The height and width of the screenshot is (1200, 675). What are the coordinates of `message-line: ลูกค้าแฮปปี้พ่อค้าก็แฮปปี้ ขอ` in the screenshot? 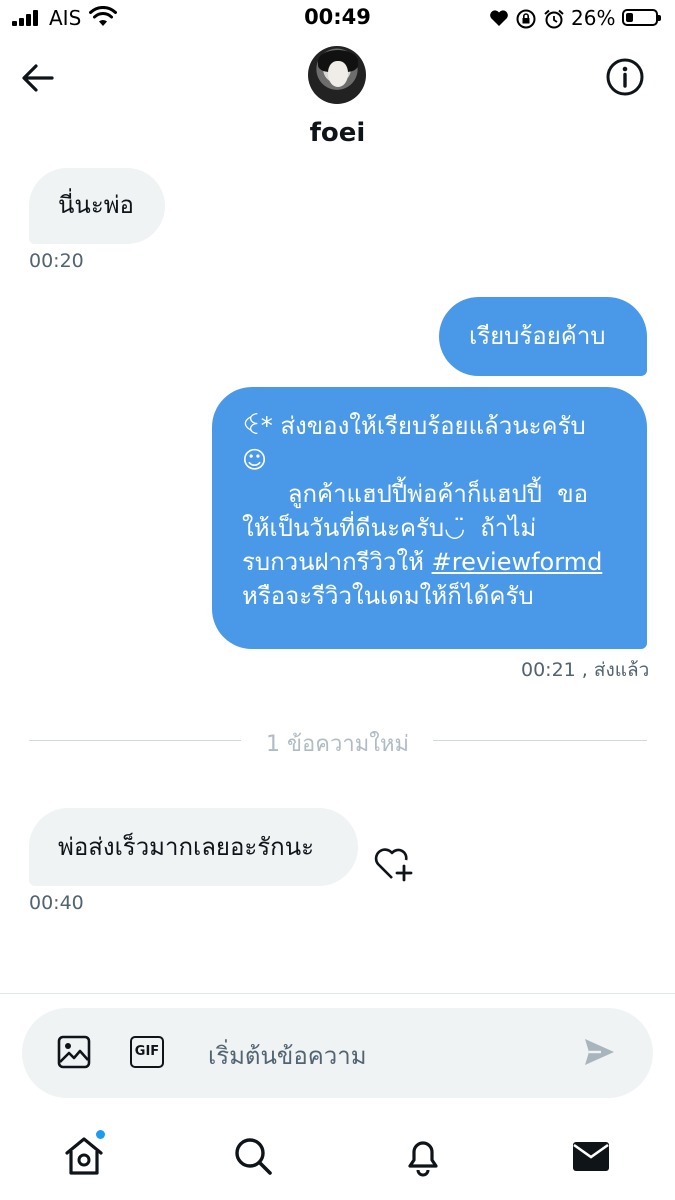 It's located at (415, 494).